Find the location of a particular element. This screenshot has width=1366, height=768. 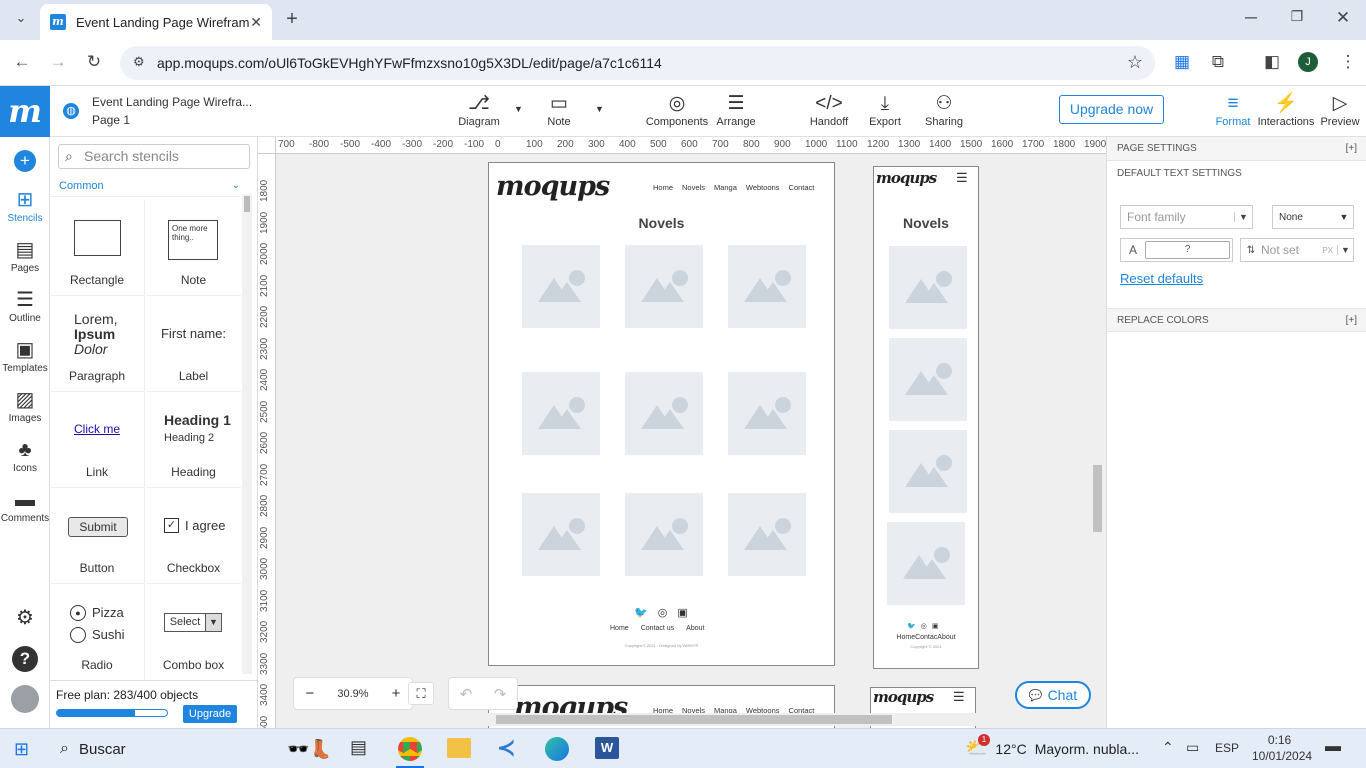

word-icon: W is located at coordinates (607, 748).